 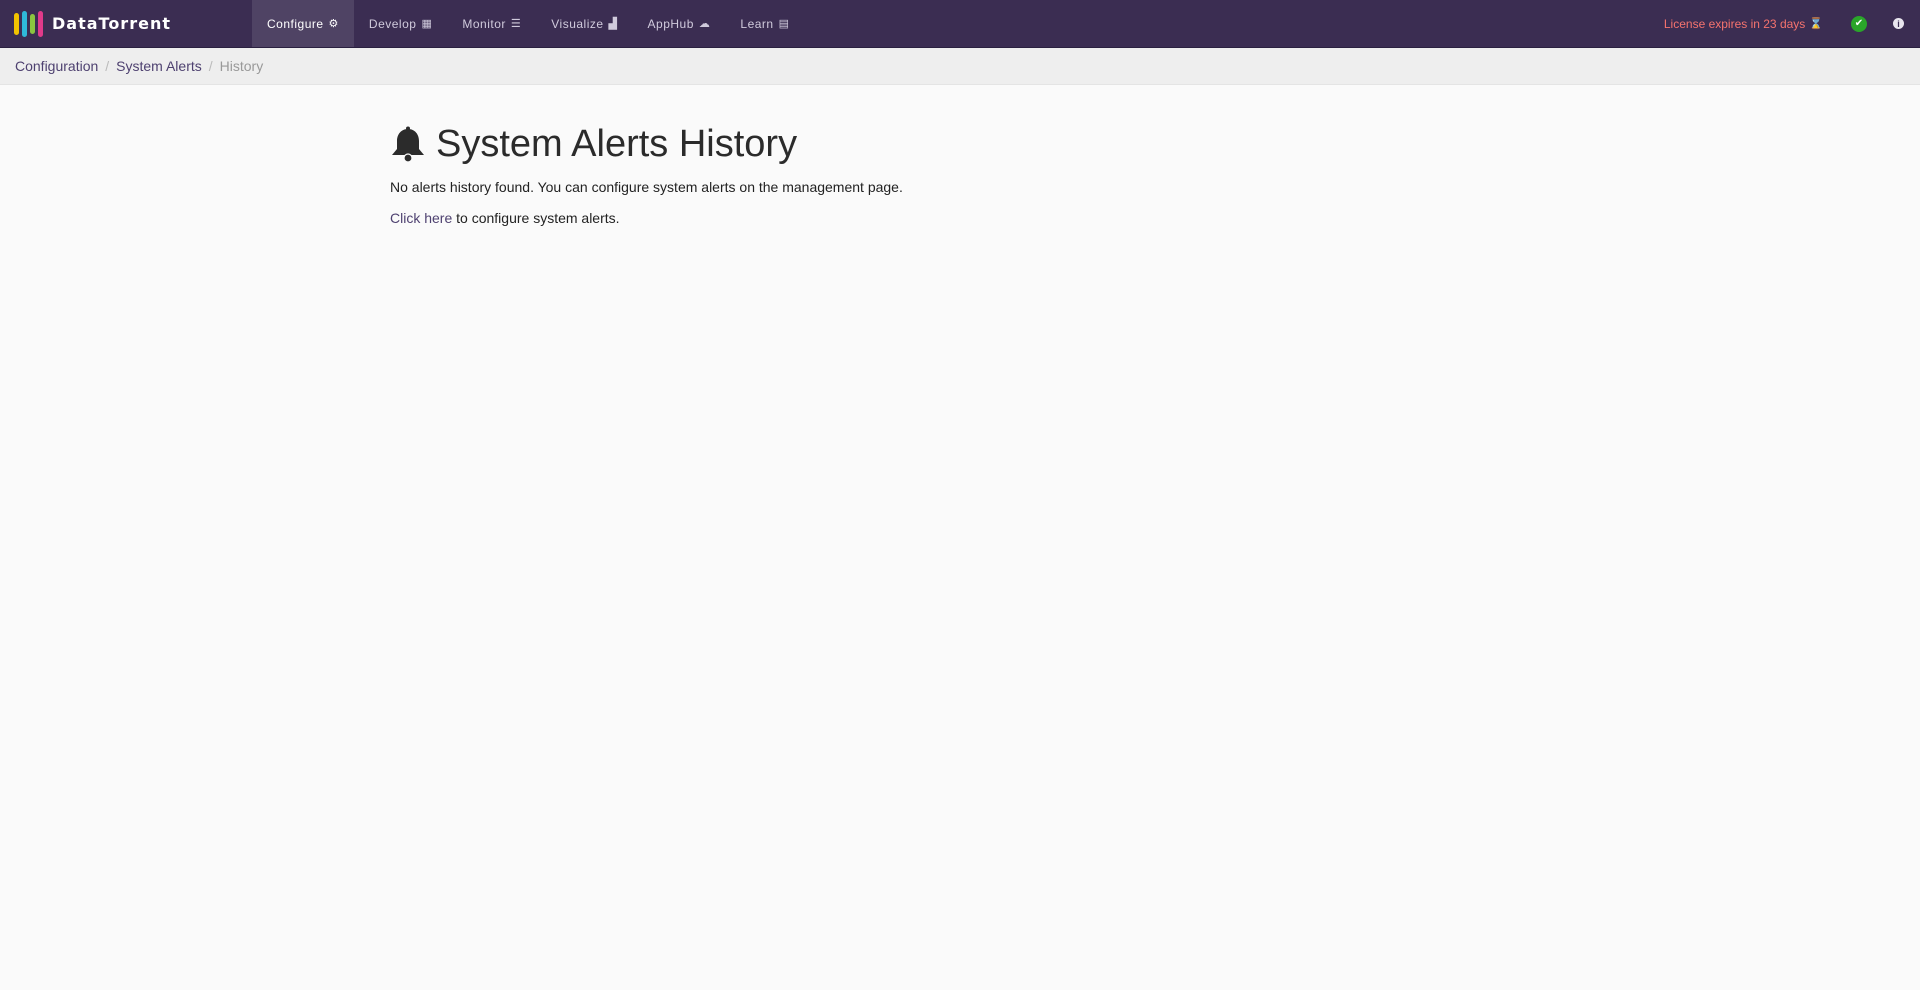 What do you see at coordinates (960, 66) in the screenshot?
I see `breadcrumb: Configuration / System Alerts / History` at bounding box center [960, 66].